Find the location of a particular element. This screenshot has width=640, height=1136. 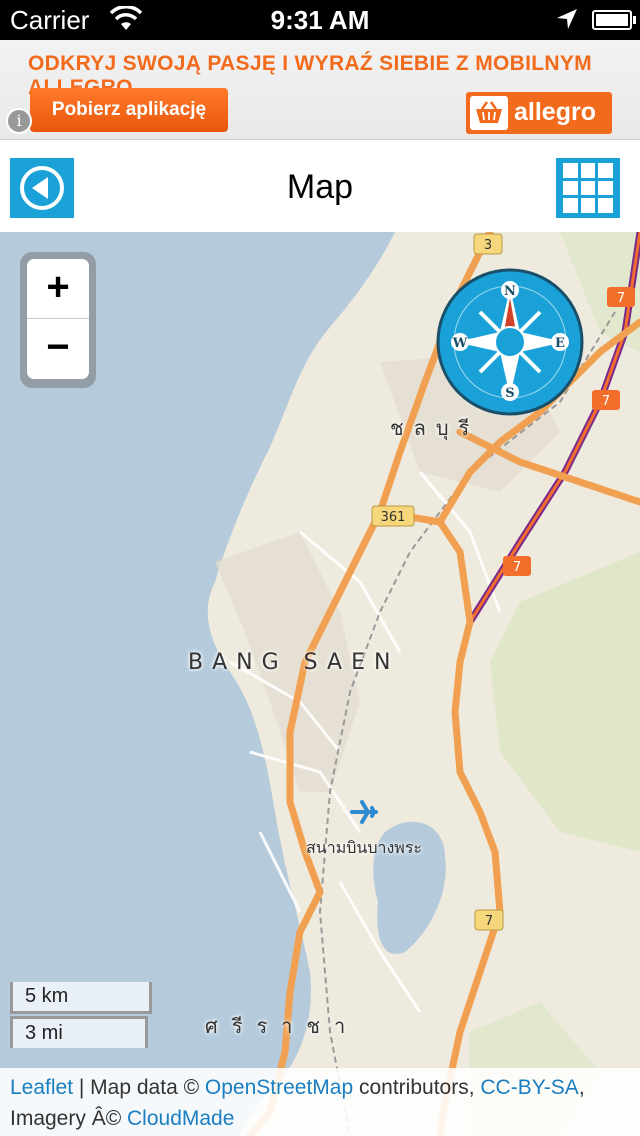

ad-download-button: Pobierz aplikację is located at coordinates (129, 110).